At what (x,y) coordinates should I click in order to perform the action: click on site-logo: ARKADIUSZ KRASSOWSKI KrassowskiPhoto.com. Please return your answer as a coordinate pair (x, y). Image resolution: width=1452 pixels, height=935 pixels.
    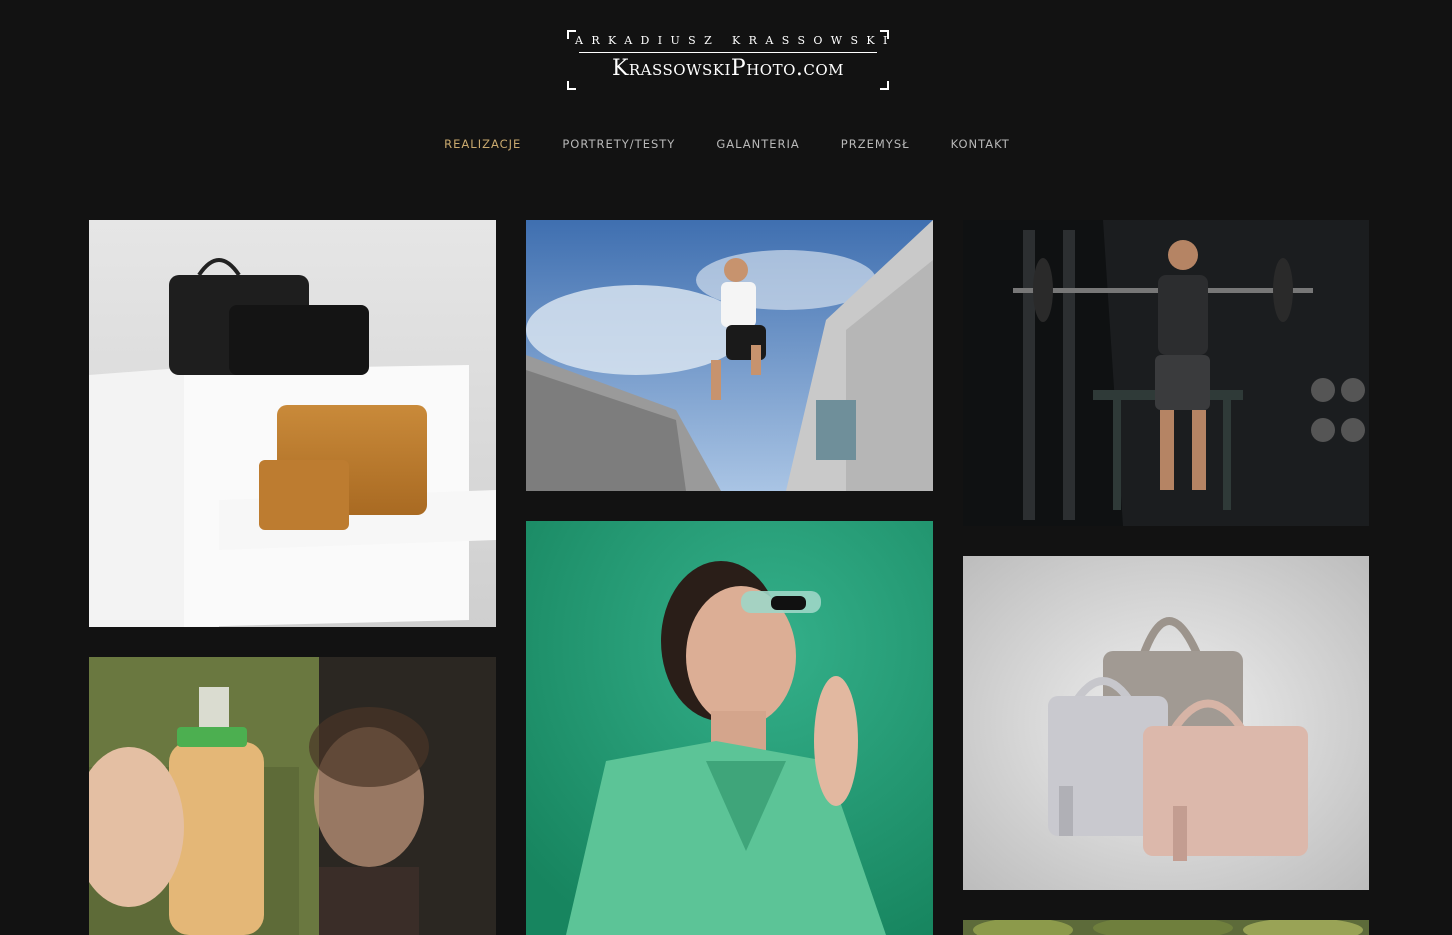
    Looking at the image, I should click on (728, 60).